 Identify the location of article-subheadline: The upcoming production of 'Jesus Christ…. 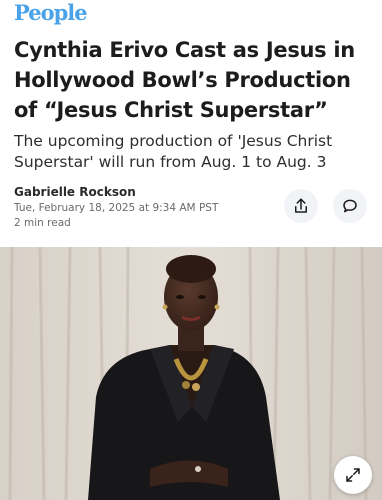
(173, 151).